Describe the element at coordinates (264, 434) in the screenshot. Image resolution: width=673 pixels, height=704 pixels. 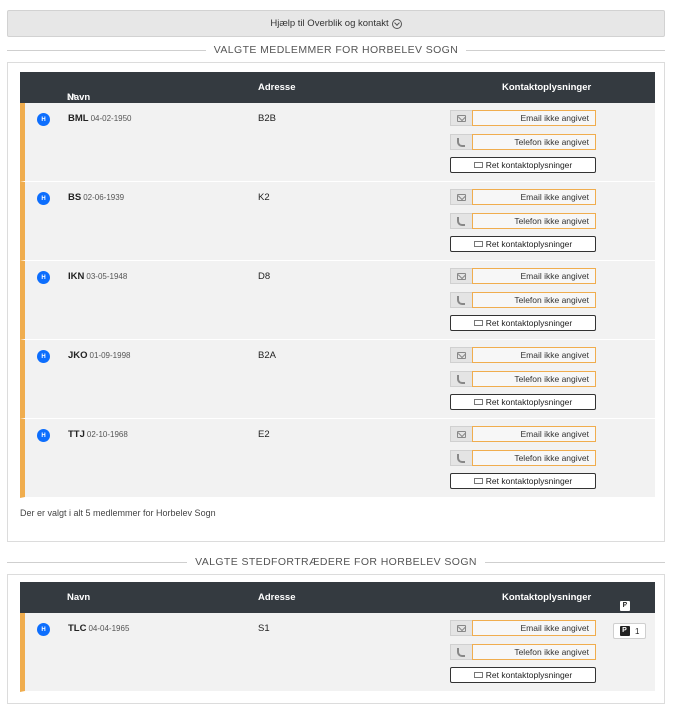
I see `member-address: E2` at that location.